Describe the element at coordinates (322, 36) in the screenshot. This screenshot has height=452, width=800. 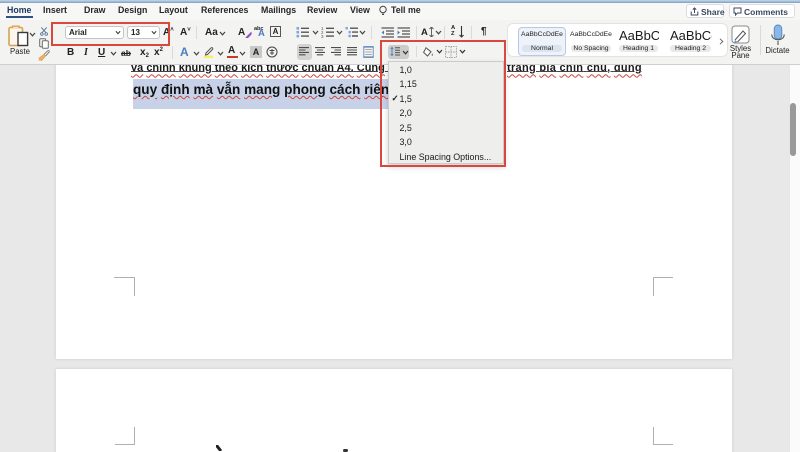
I see `svg-text: 3` at that location.